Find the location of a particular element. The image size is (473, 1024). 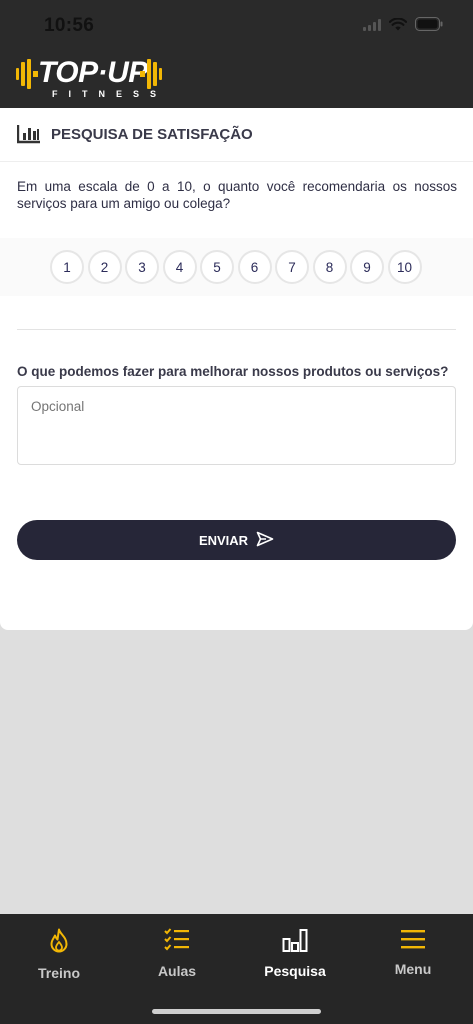

divider is located at coordinates (236, 329).